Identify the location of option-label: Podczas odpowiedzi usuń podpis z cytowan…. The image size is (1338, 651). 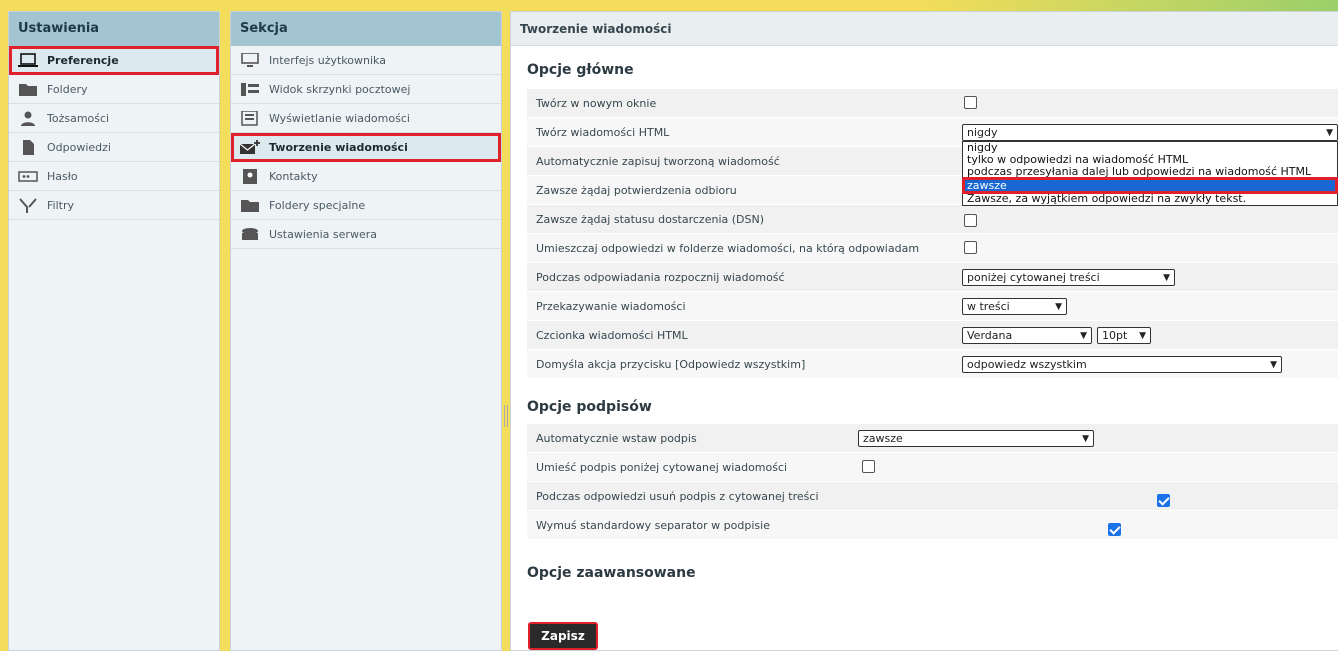
(677, 496).